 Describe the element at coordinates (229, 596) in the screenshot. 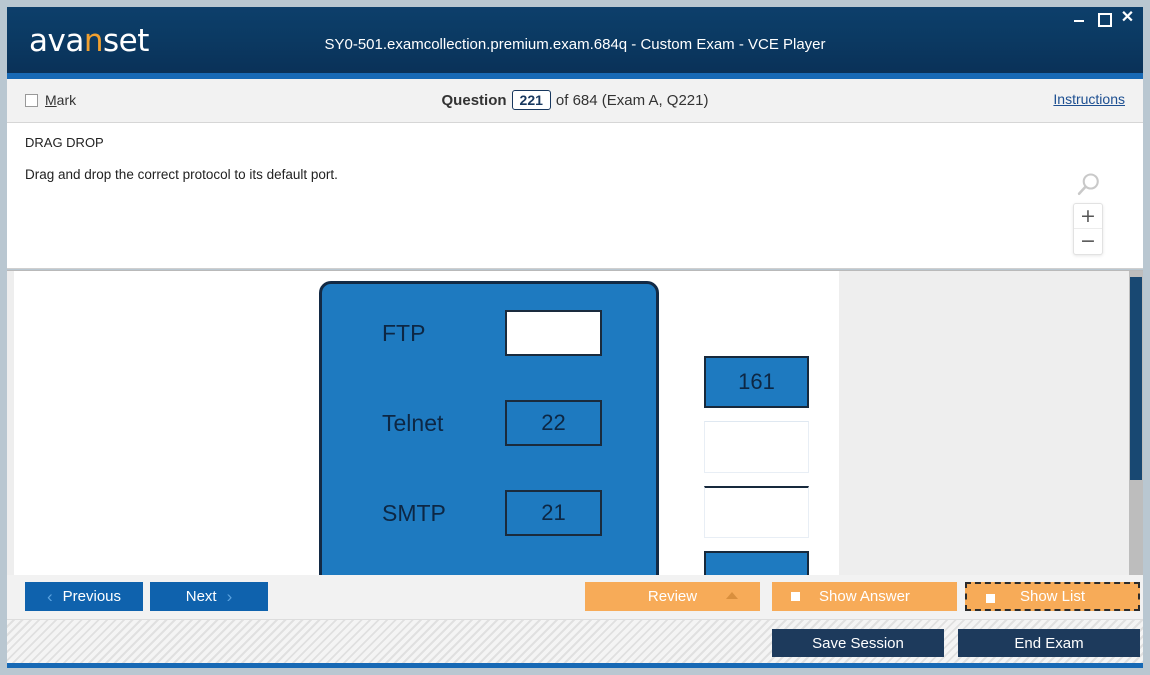

I see `chevron-right-icon: ›` at that location.